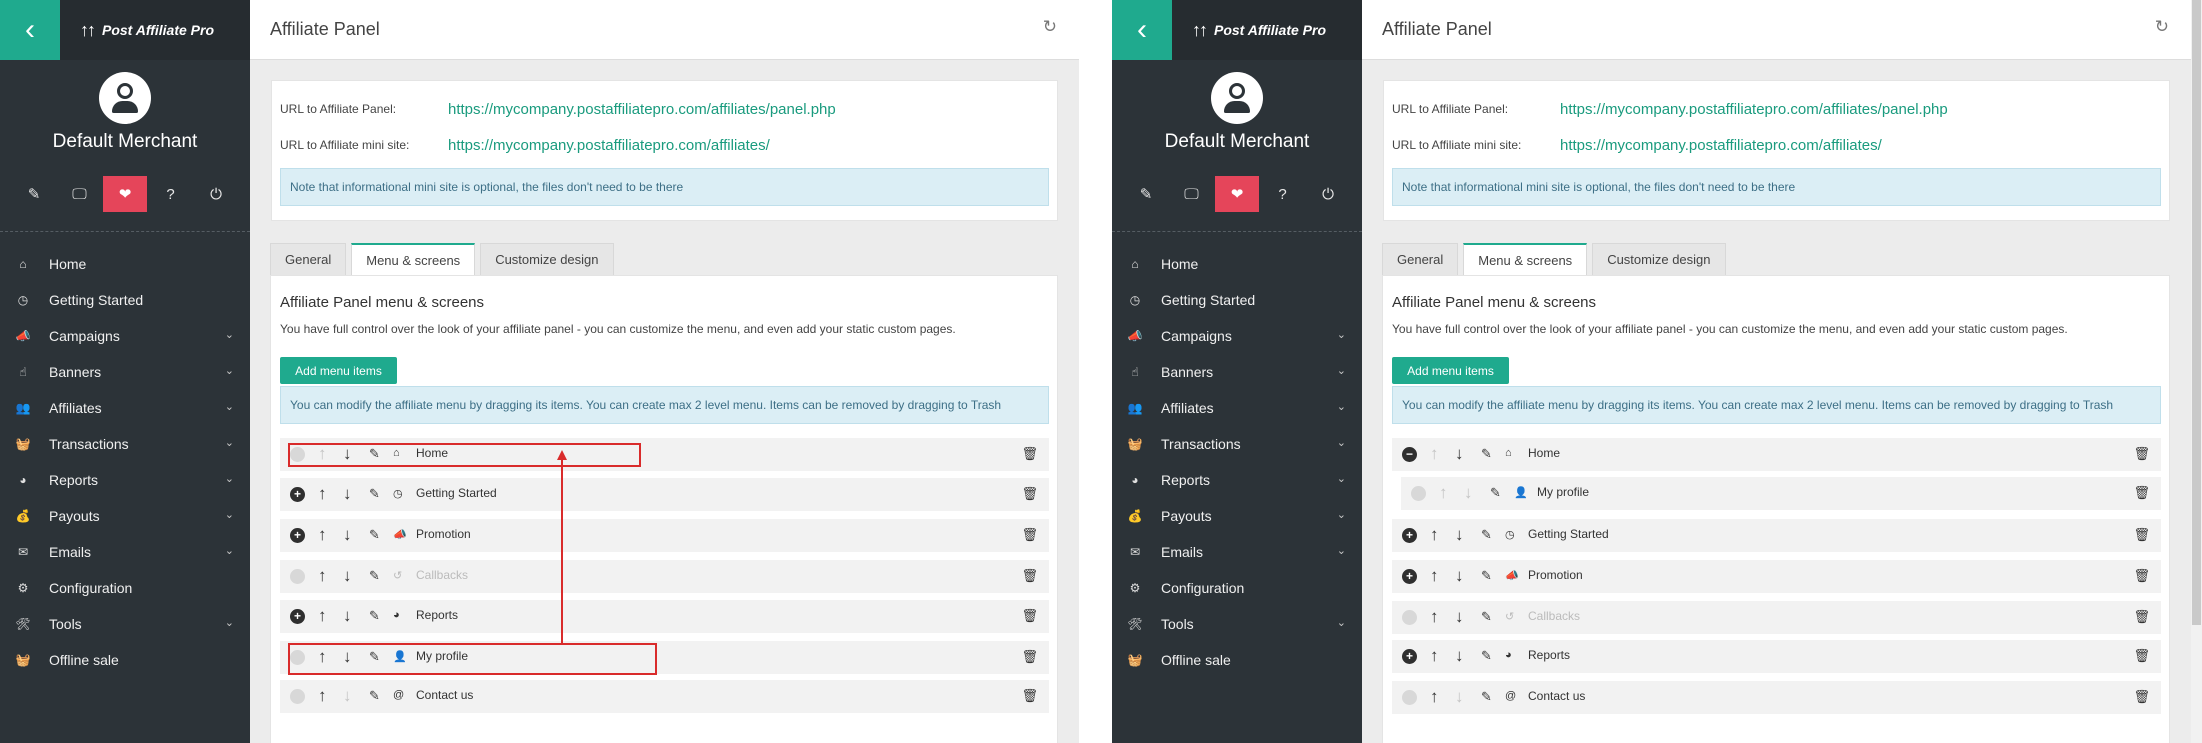 This screenshot has width=2202, height=743. I want to click on menu-item-row: ↑ ↓ ✎ @ Contact us 🗑, so click(1776, 697).